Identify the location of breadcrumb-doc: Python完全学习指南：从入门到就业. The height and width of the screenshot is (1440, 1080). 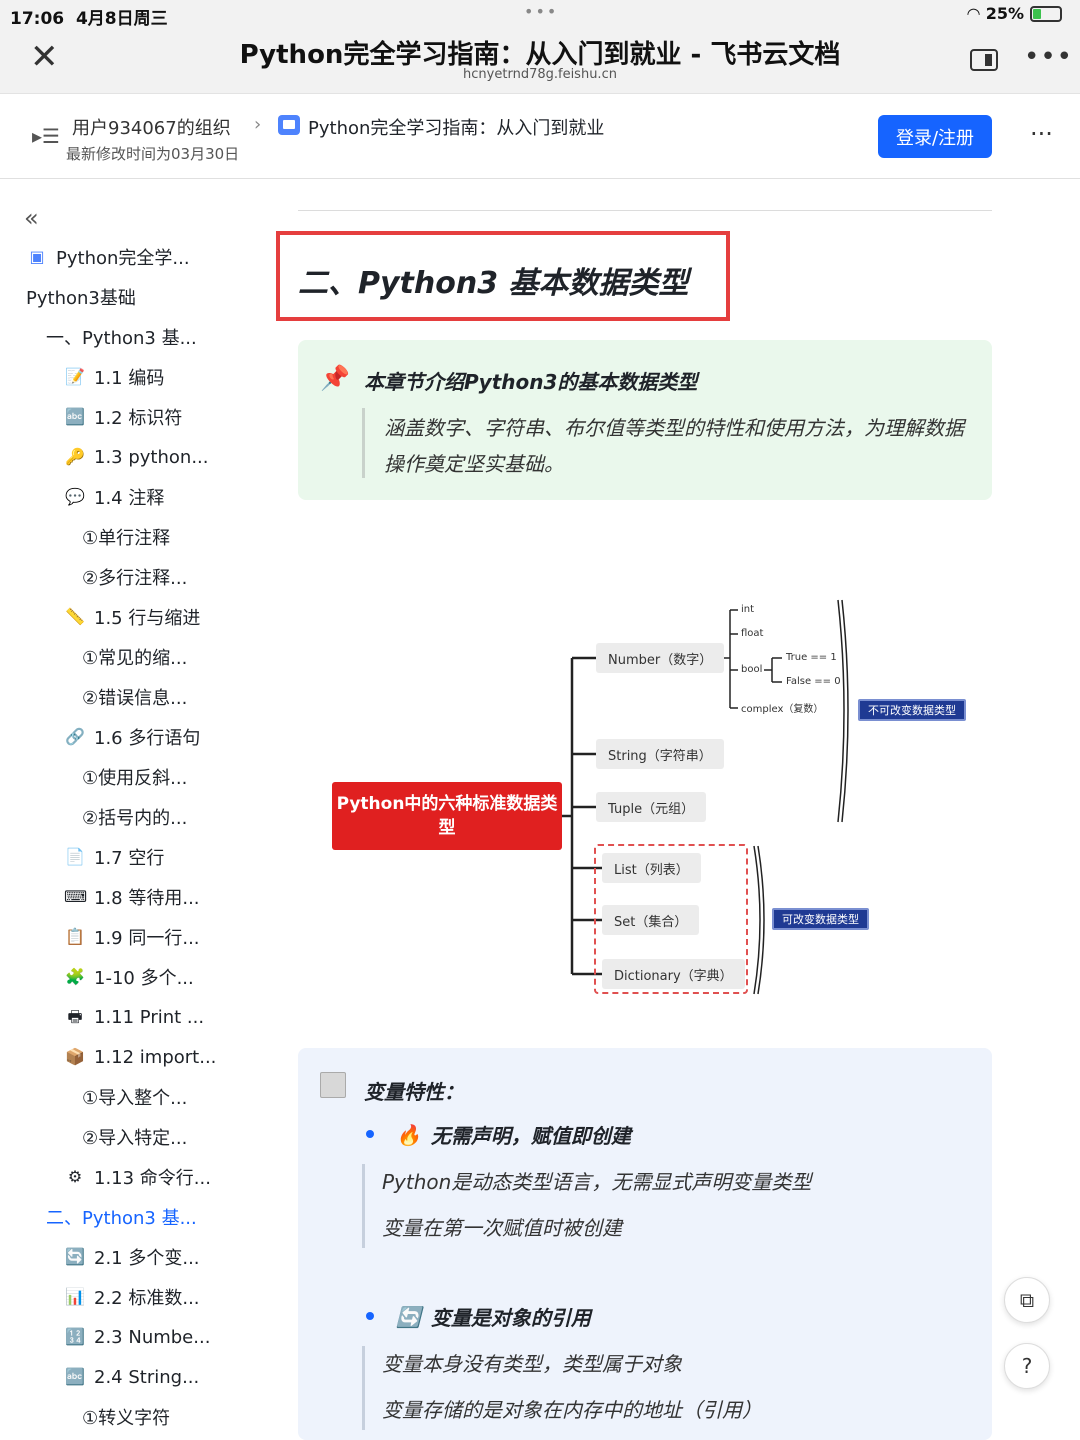
(456, 127).